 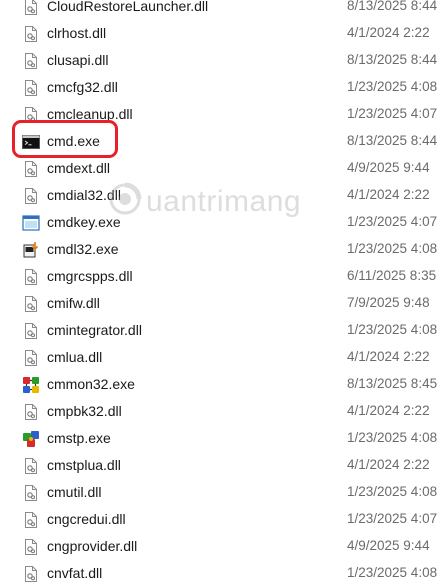 What do you see at coordinates (77, 33) in the screenshot?
I see `file-name: clrhost.dll` at bounding box center [77, 33].